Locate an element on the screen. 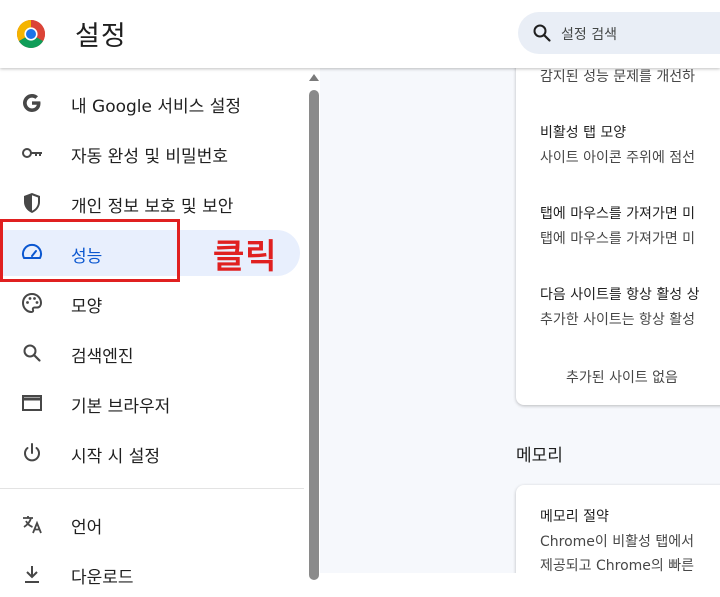 The image size is (720, 597). settings-header: 설정 설정 검색 is located at coordinates (360, 34).